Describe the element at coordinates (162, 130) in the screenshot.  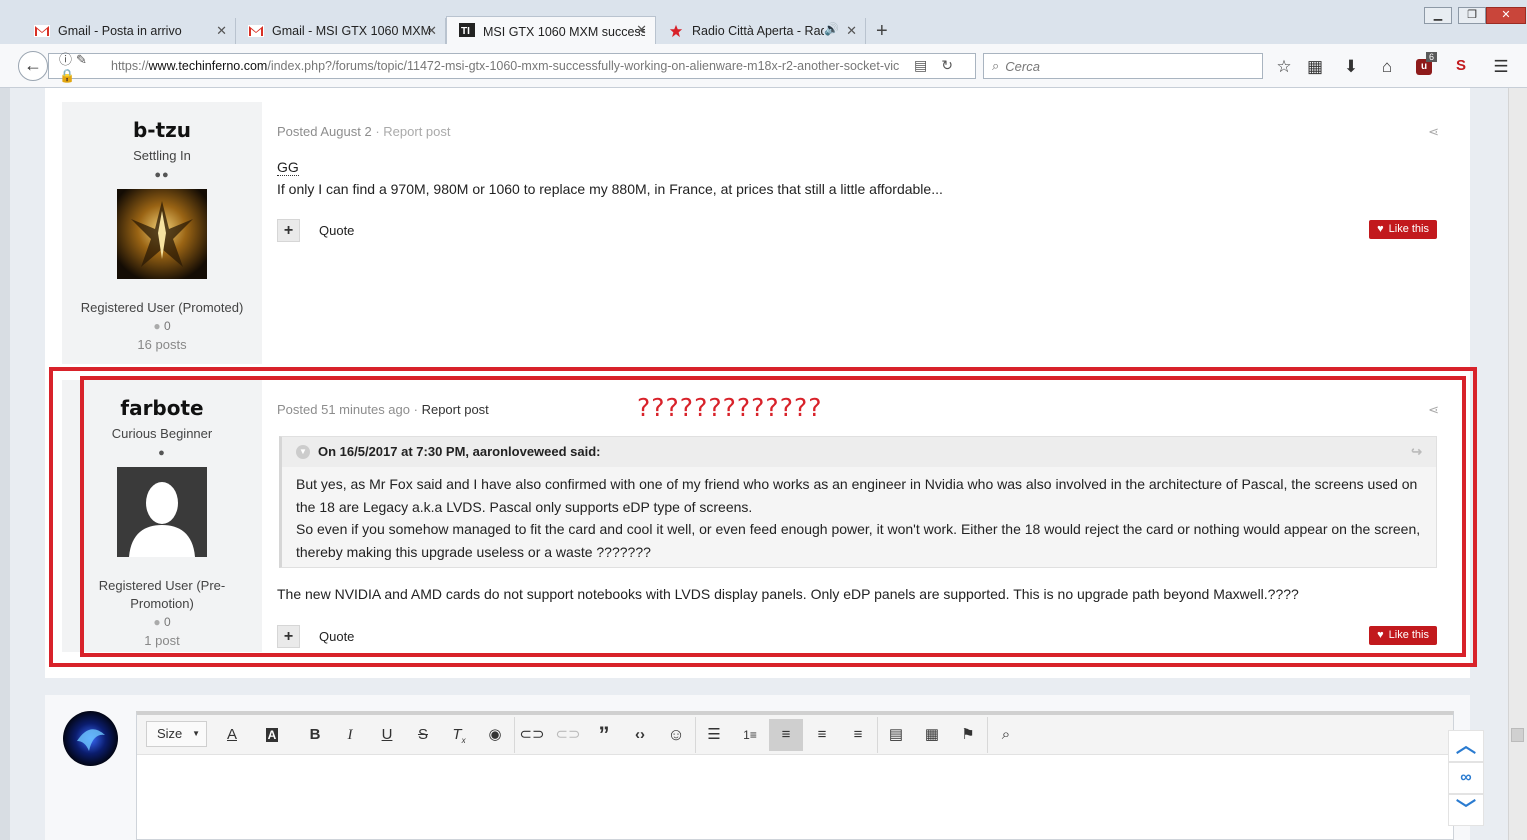
I see `author-name: b-tzu` at that location.